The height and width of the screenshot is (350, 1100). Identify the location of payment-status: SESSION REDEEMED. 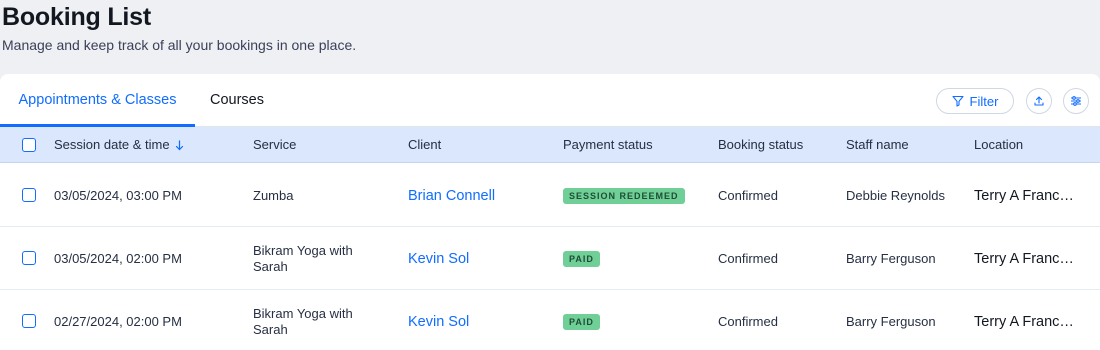
(624, 195).